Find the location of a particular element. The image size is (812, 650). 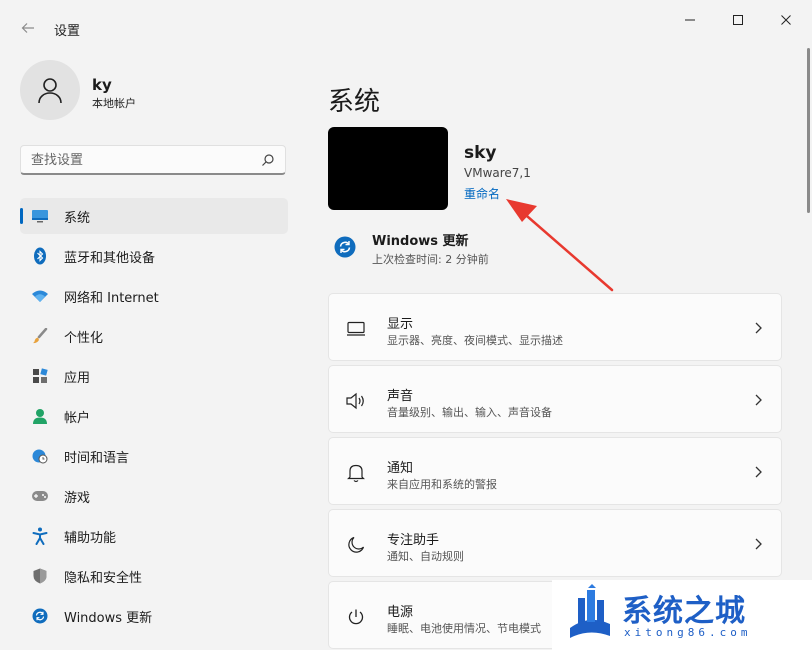

sidebar-item-bluetooth: 蓝牙和其他设备 is located at coordinates (154, 256).